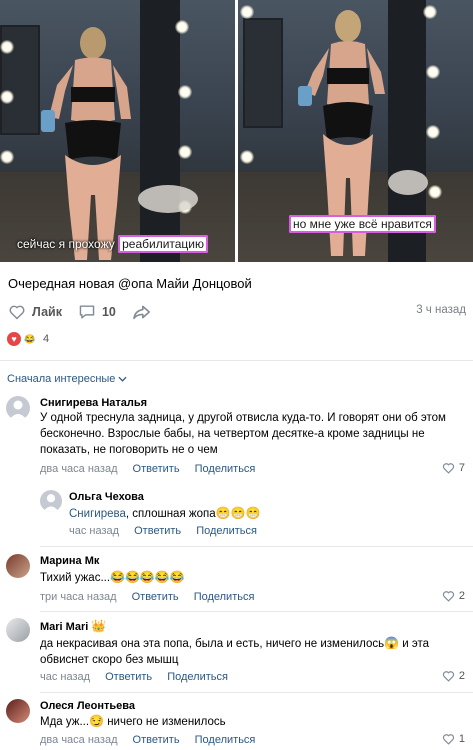 The height and width of the screenshot is (750, 473). I want to click on comment-body-cont: ничего не изменилось, so click(165, 722).